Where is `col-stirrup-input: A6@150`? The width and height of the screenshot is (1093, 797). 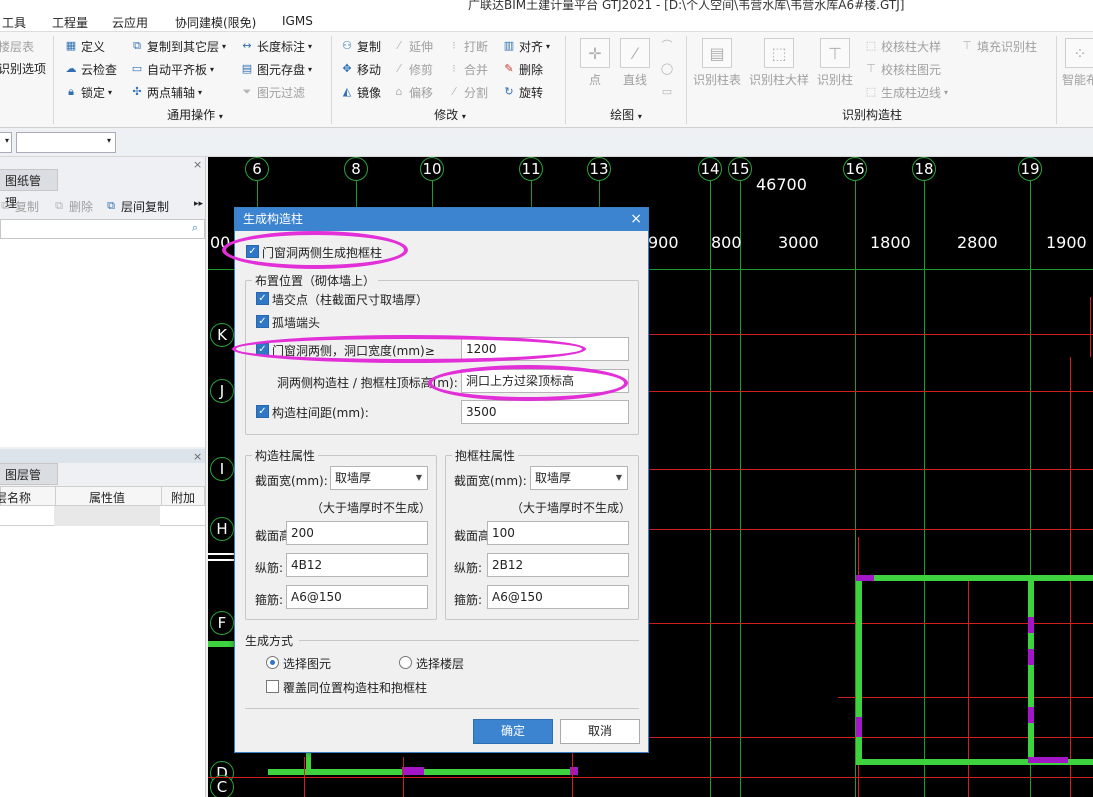 col-stirrup-input: A6@150 is located at coordinates (357, 597).